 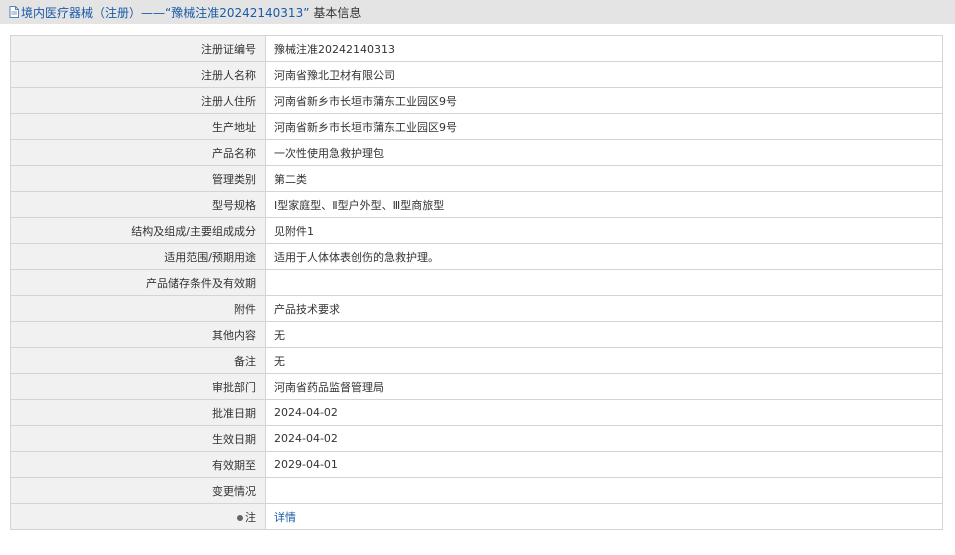 I want to click on row-value: 一次性使用急救护理包, so click(x=604, y=152).